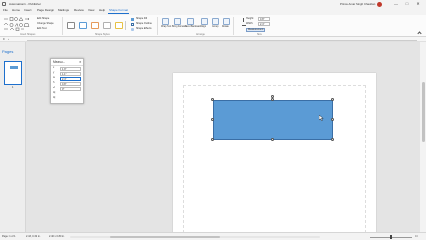 Image resolution: width=426 pixels, height=240 pixels. What do you see at coordinates (250, 18) in the screenshot?
I see `height-label: Height:` at bounding box center [250, 18].